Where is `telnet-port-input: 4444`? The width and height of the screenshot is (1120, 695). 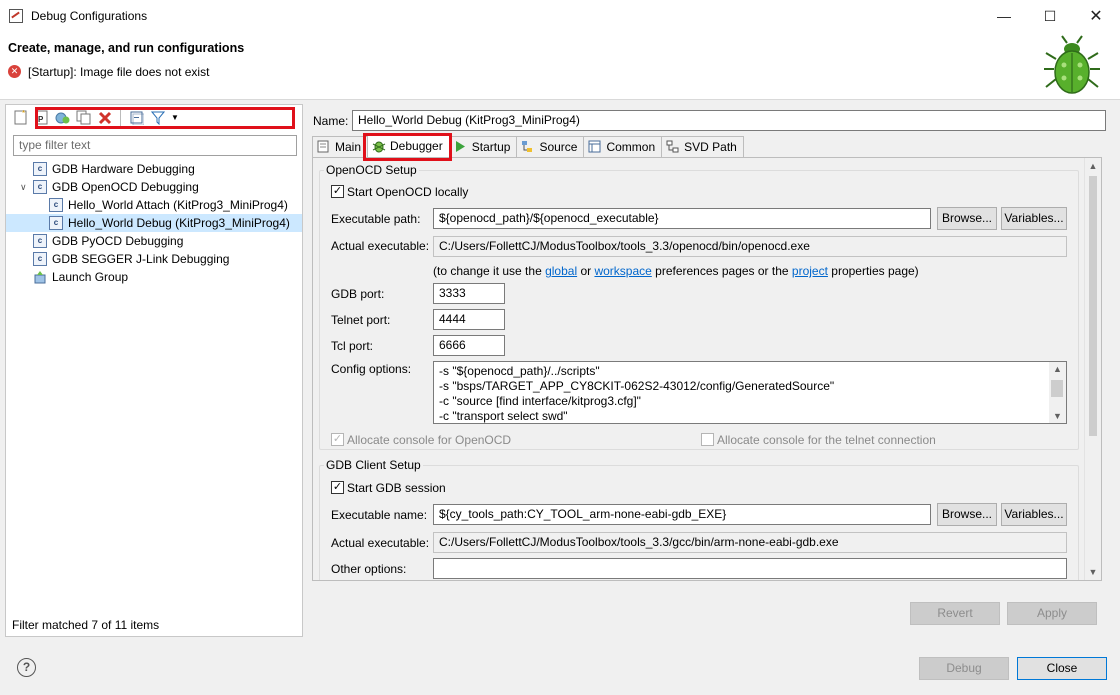 telnet-port-input: 4444 is located at coordinates (469, 319).